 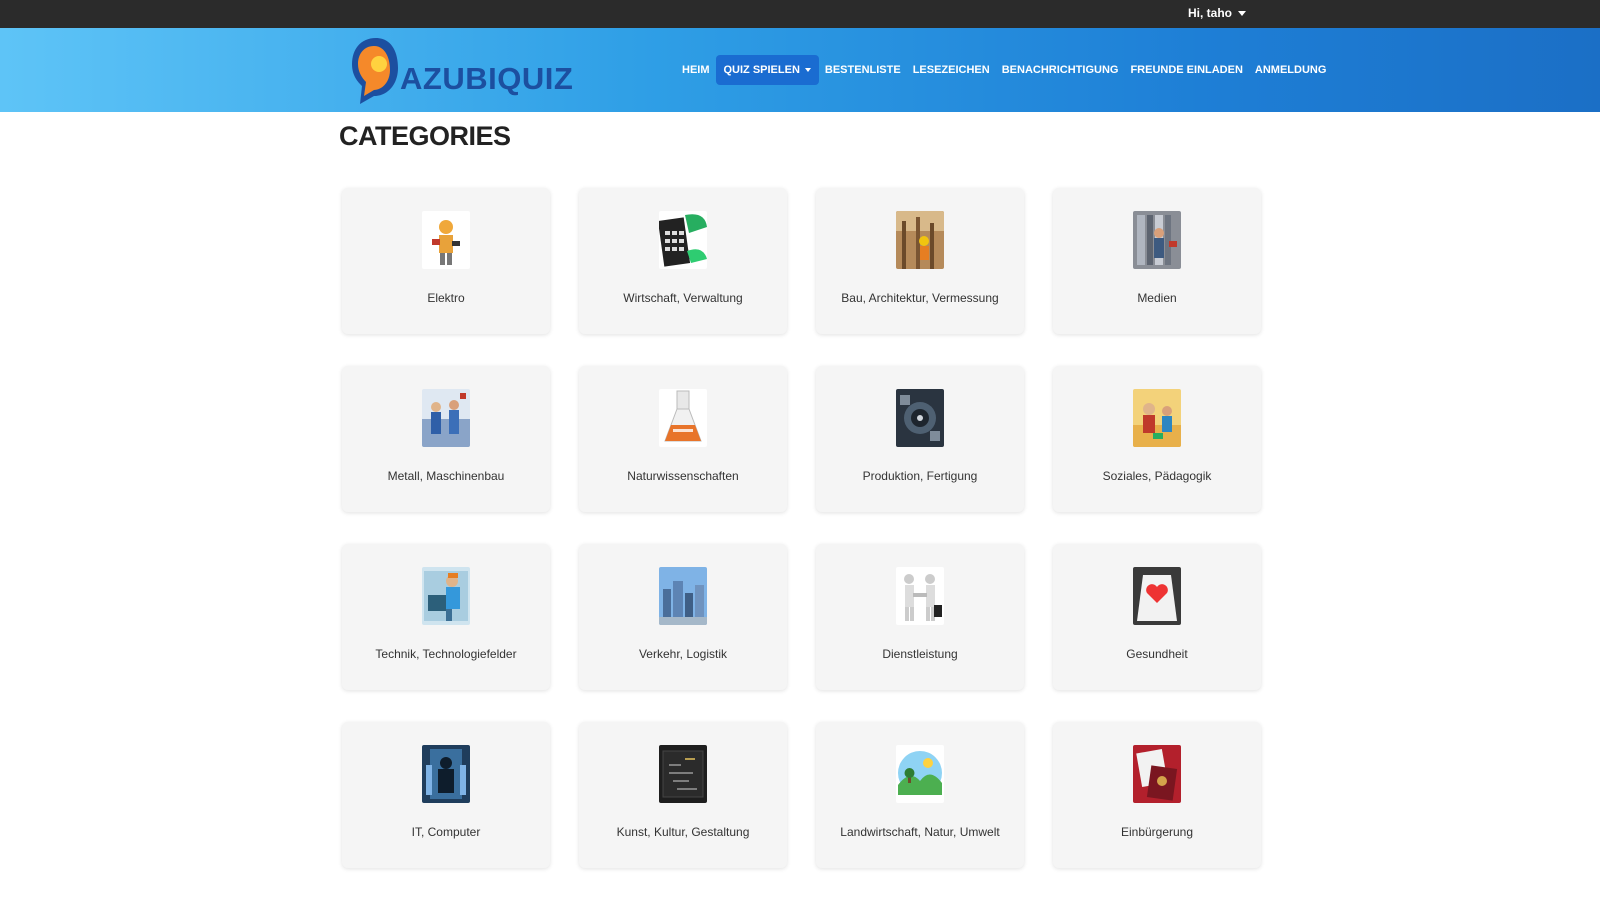 What do you see at coordinates (487, 78) in the screenshot?
I see `logo-text: AZUBIQUIZ` at bounding box center [487, 78].